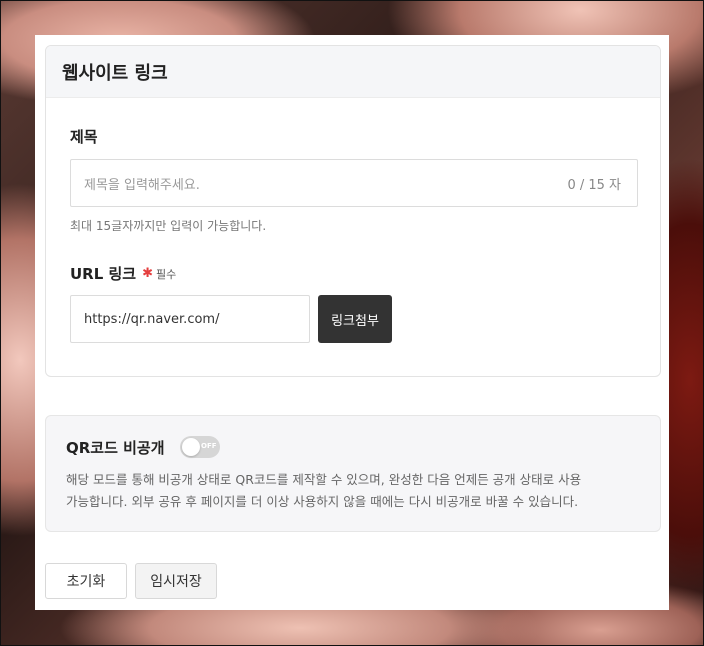  I want to click on required-text: 필수, so click(166, 274).